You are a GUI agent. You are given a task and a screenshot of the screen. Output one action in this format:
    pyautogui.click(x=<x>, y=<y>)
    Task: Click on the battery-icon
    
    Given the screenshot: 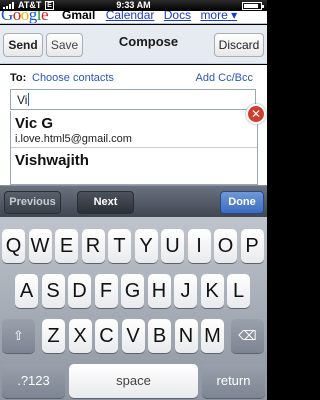 What is the action you would take?
    pyautogui.click(x=253, y=6)
    